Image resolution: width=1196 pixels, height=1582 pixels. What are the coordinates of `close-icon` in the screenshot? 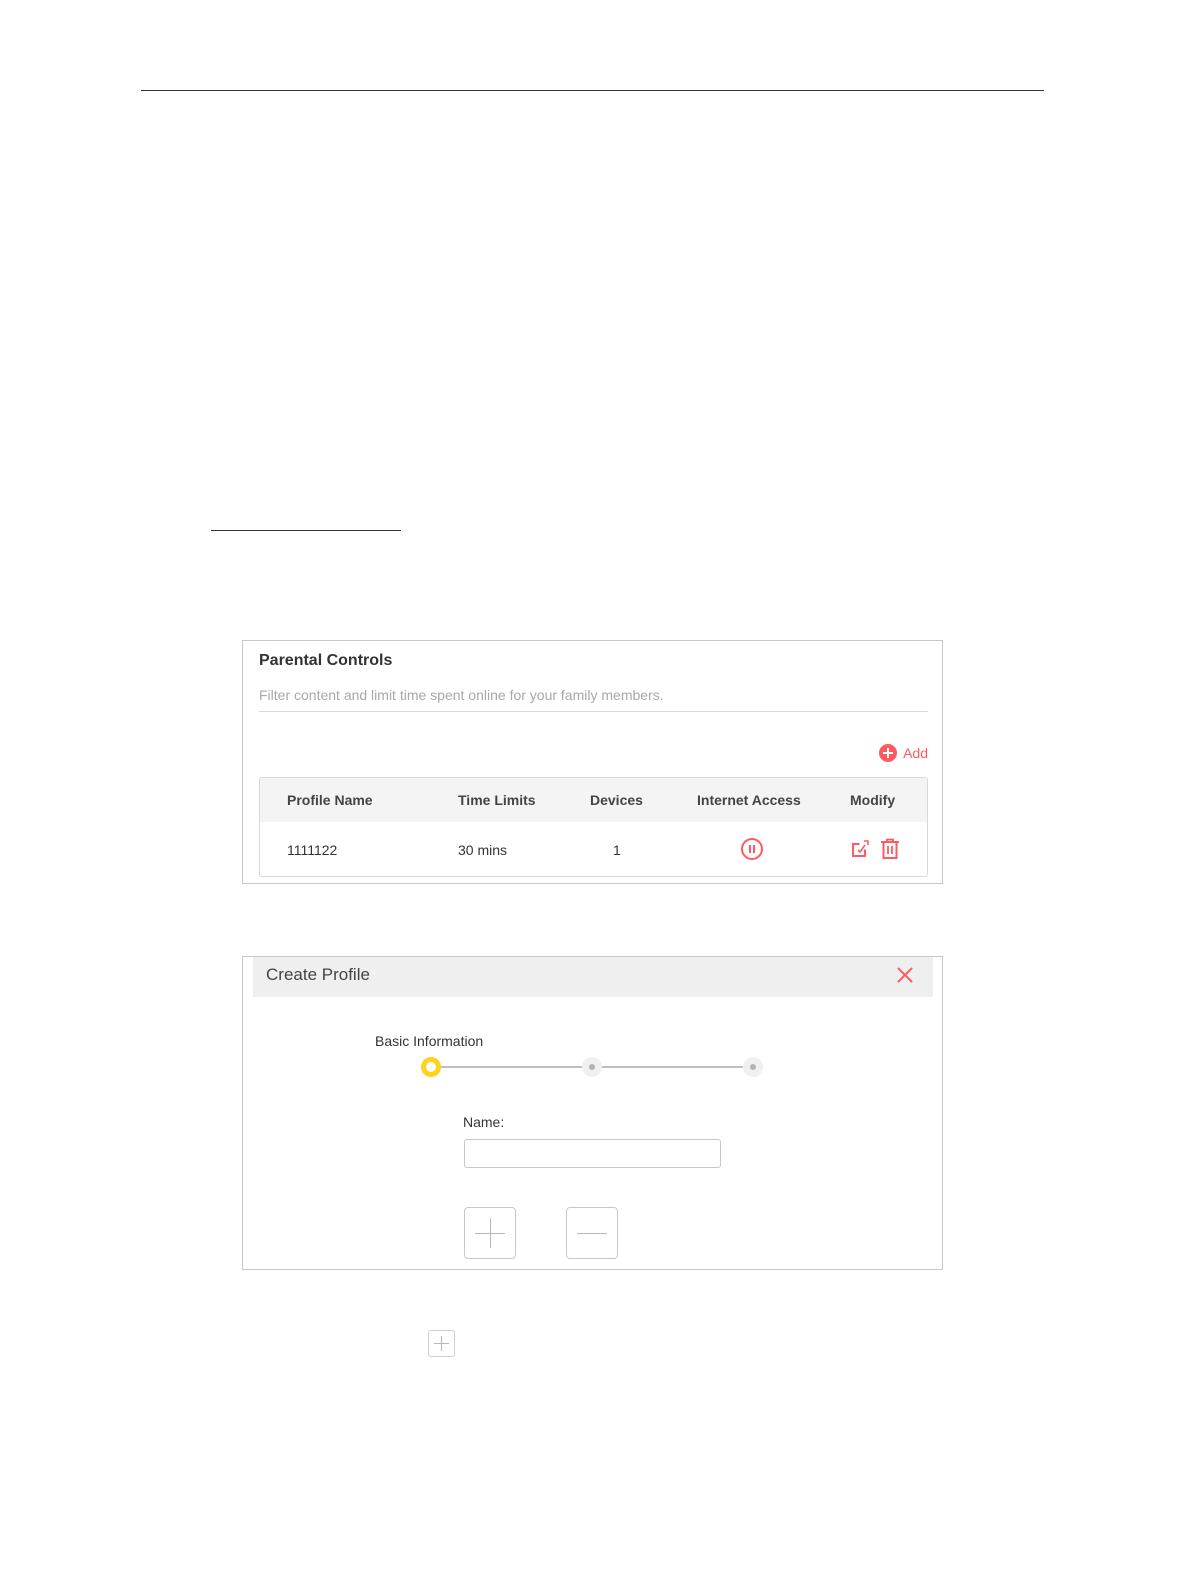 It's located at (905, 975).